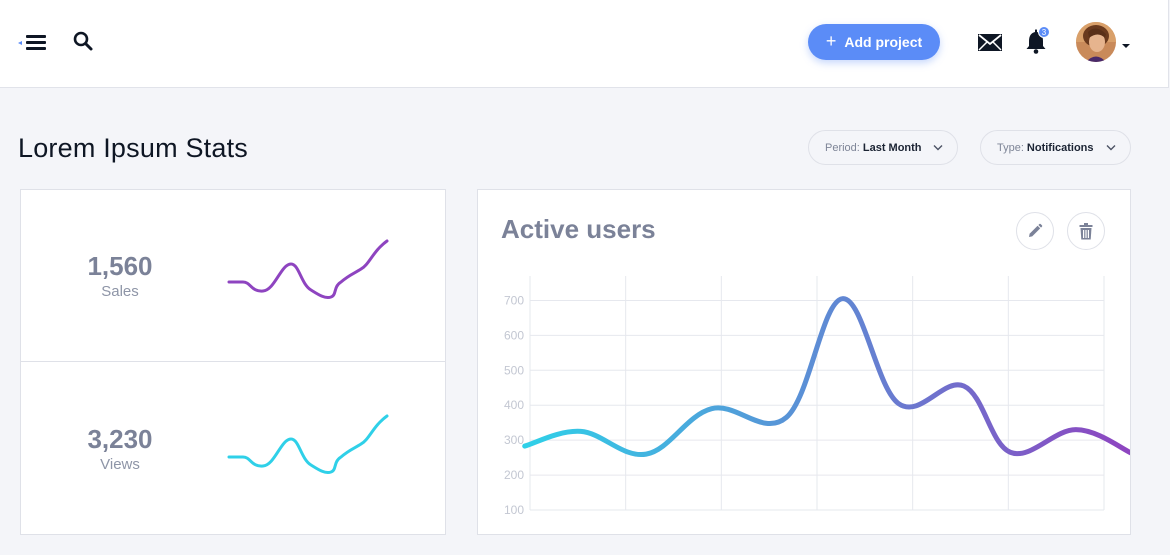 The image size is (1170, 555). Describe the element at coordinates (120, 439) in the screenshot. I see `views-value: 3,230` at that location.